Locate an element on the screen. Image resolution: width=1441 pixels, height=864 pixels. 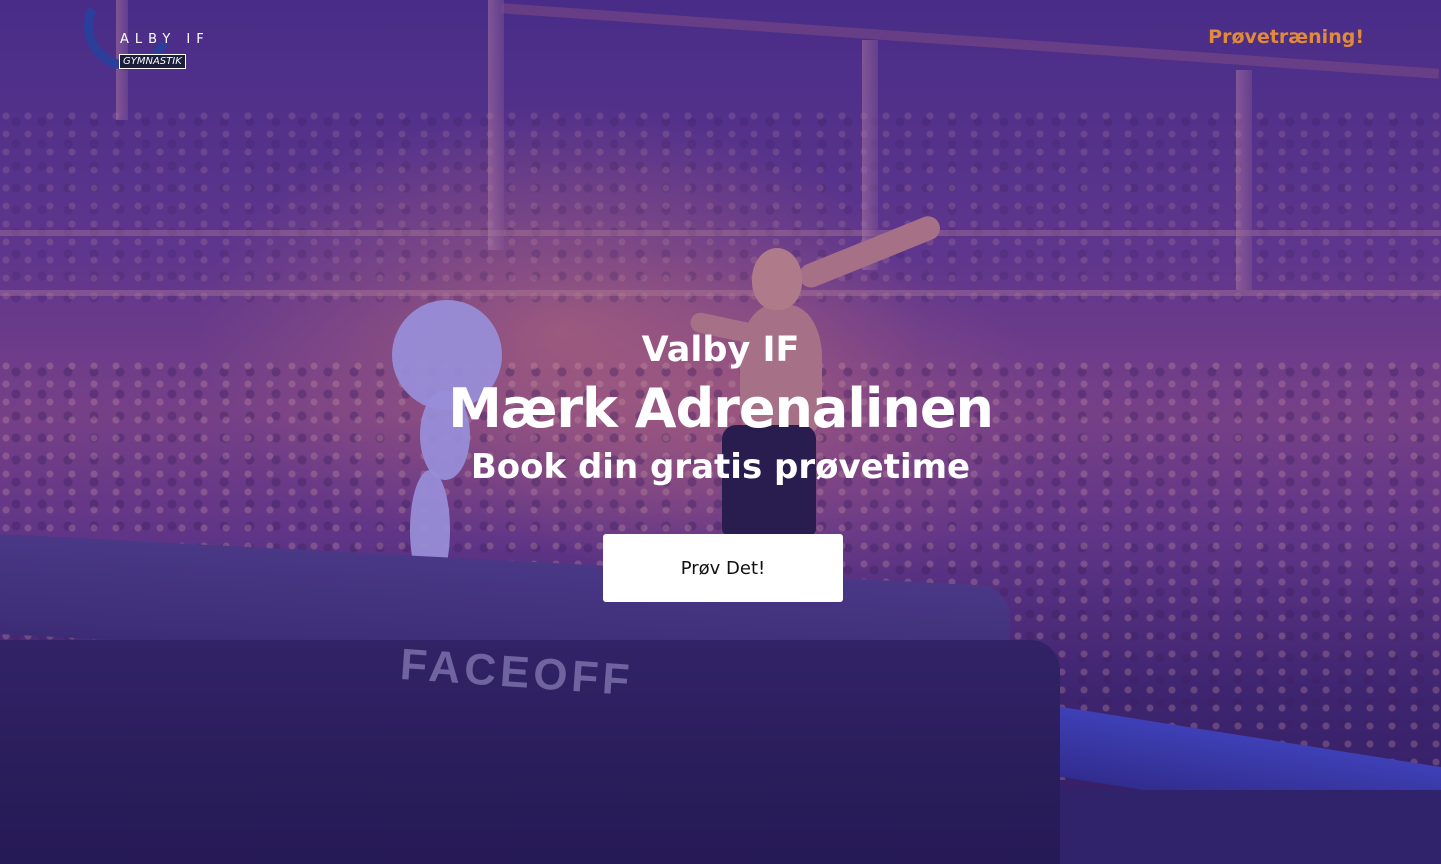
hero-eyebrow: Valby IF is located at coordinates (720, 350).